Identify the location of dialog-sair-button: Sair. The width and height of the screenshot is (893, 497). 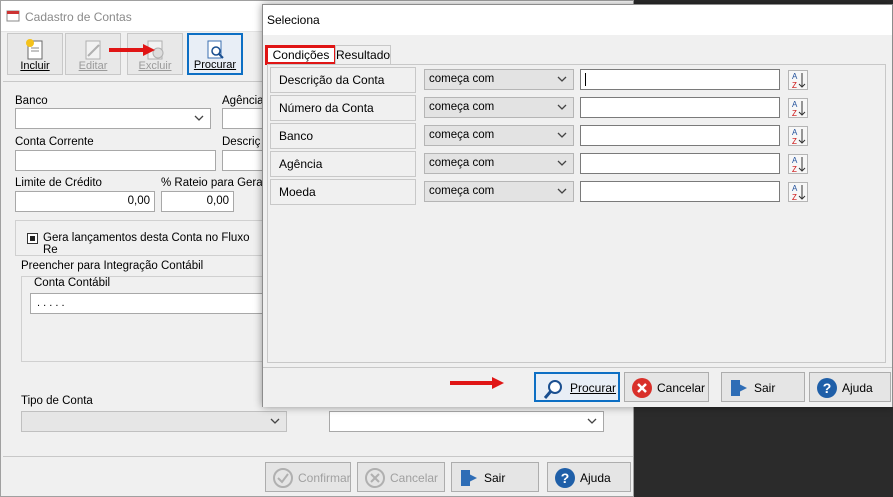
(763, 387).